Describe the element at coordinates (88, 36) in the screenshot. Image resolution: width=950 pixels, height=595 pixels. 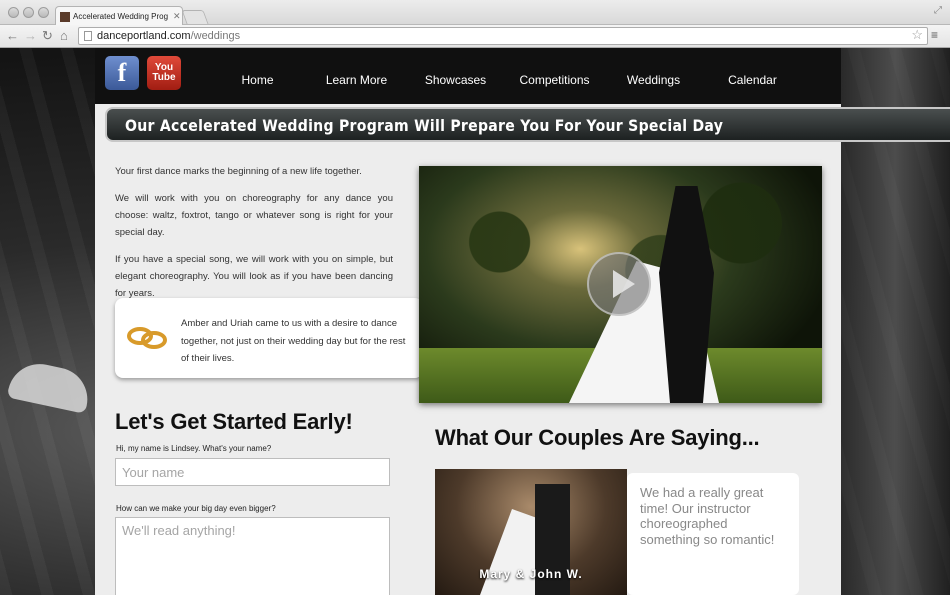
I see `page-icon` at that location.